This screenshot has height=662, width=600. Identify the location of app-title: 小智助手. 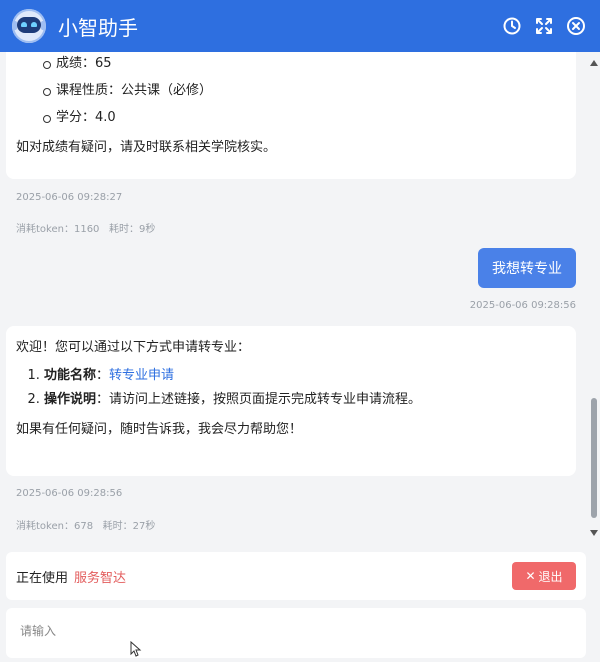
(98, 27).